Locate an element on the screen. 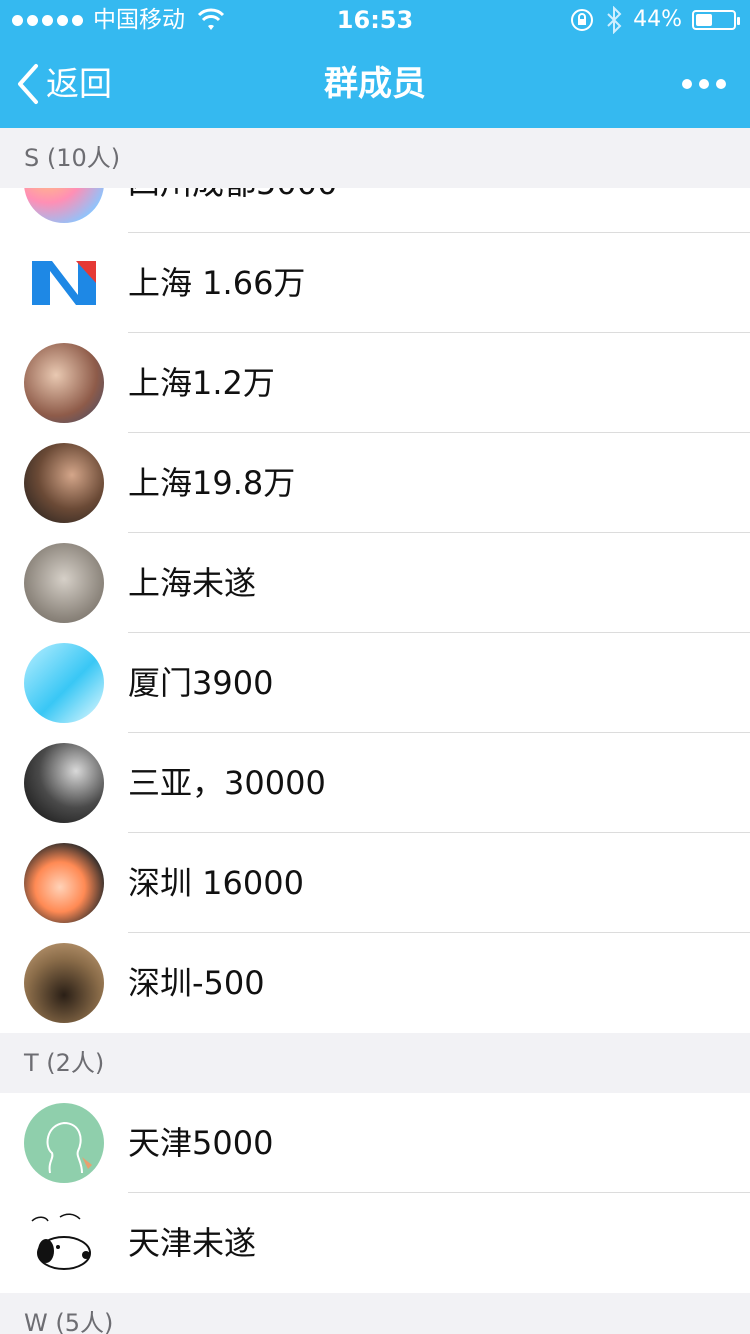 The width and height of the screenshot is (750, 1334). battery-fill is located at coordinates (704, 20).